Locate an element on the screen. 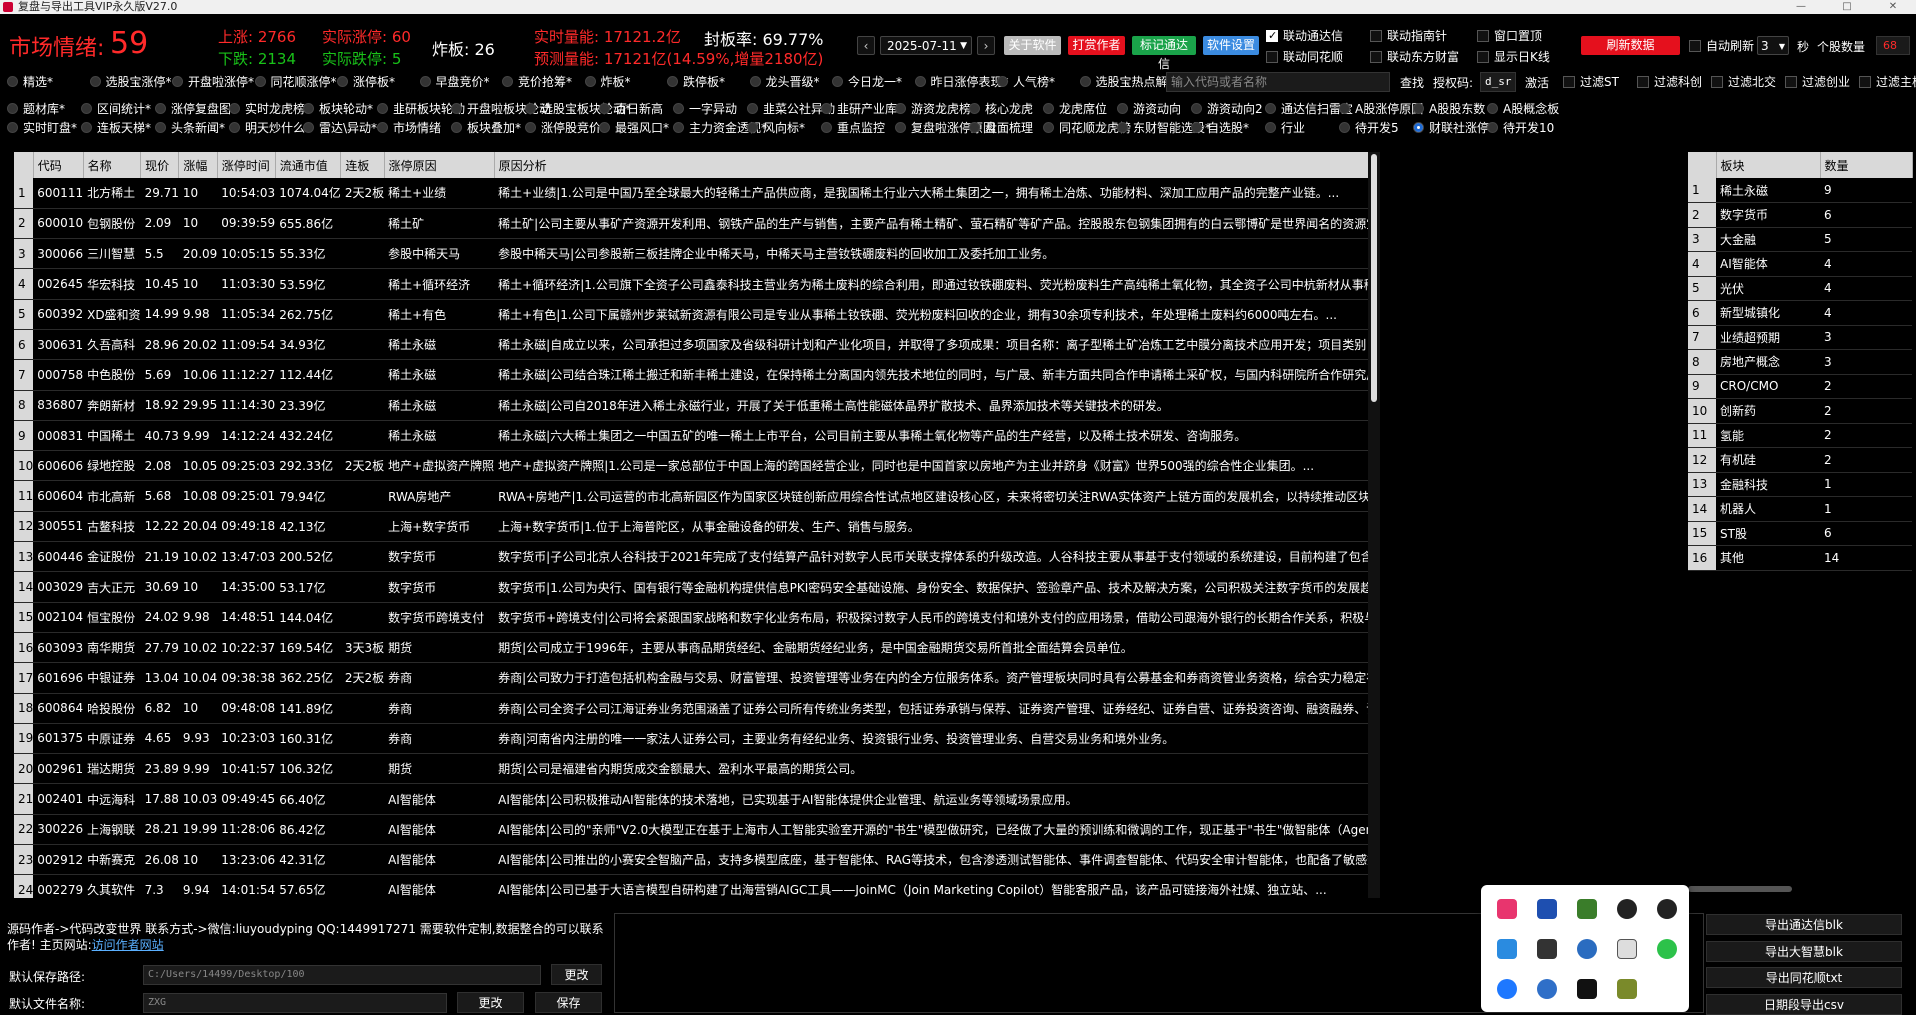  author-link: 访问作者网站 is located at coordinates (128, 945).